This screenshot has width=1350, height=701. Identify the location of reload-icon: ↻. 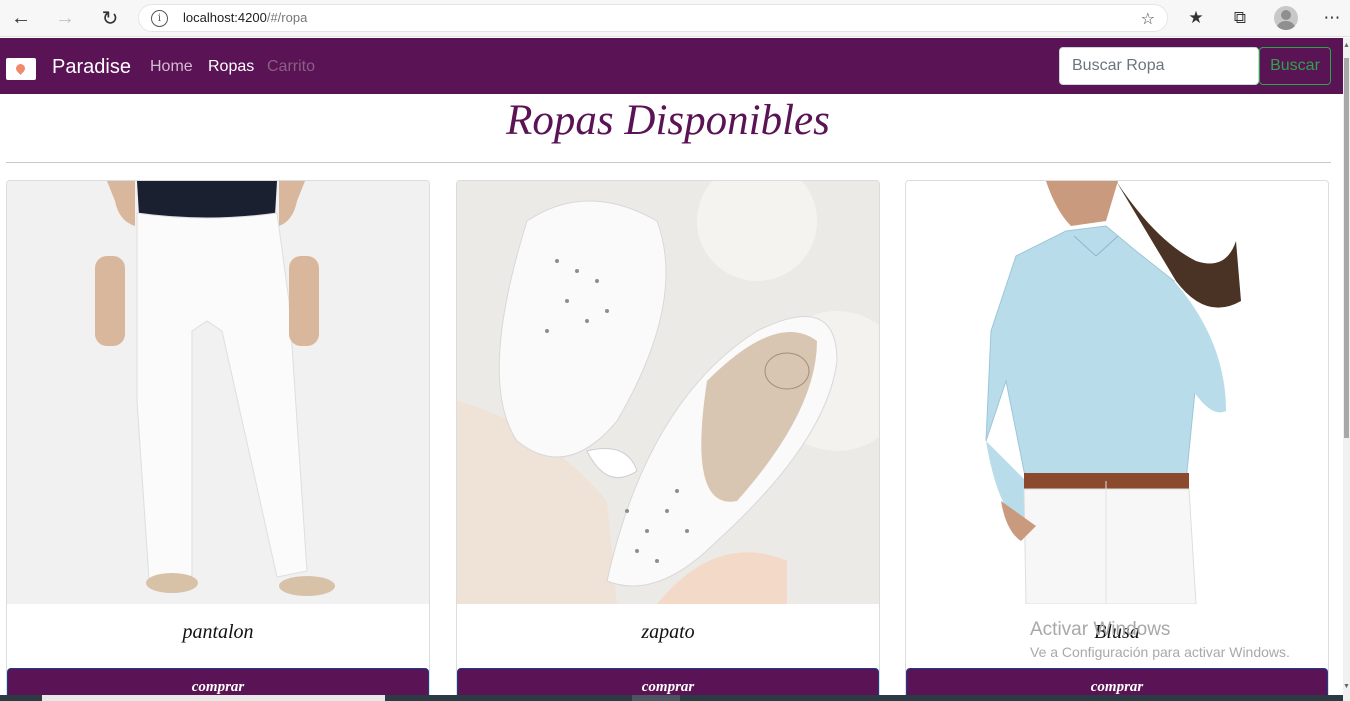
(110, 18).